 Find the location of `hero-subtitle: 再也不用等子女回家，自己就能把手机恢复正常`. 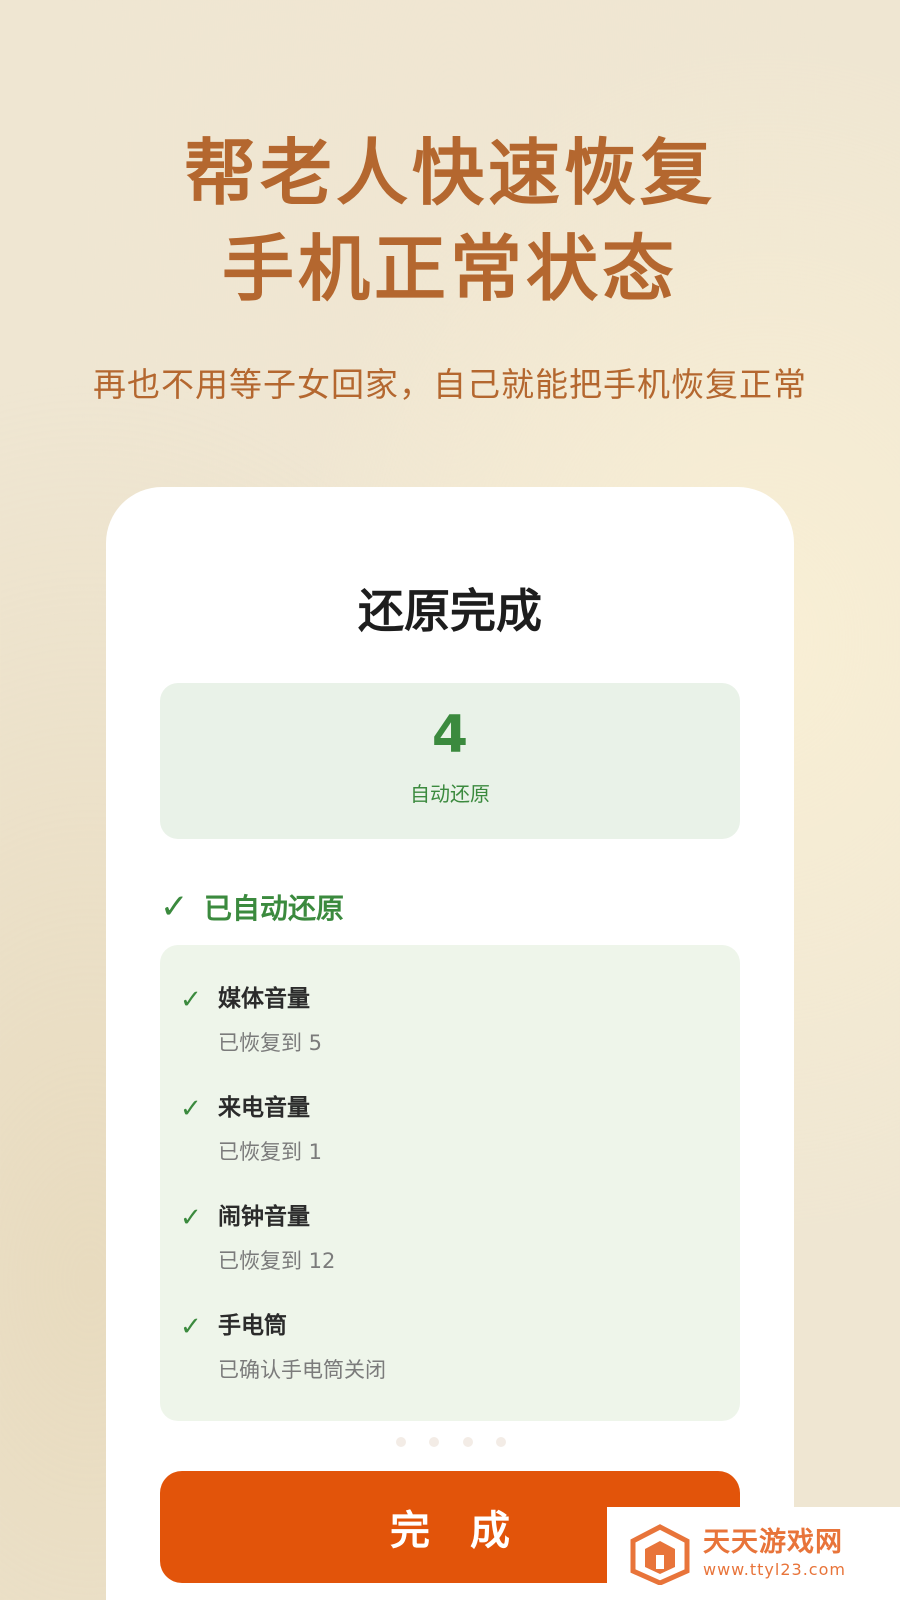

hero-subtitle: 再也不用等子女回家，自己就能把手机恢复正常 is located at coordinates (450, 384).